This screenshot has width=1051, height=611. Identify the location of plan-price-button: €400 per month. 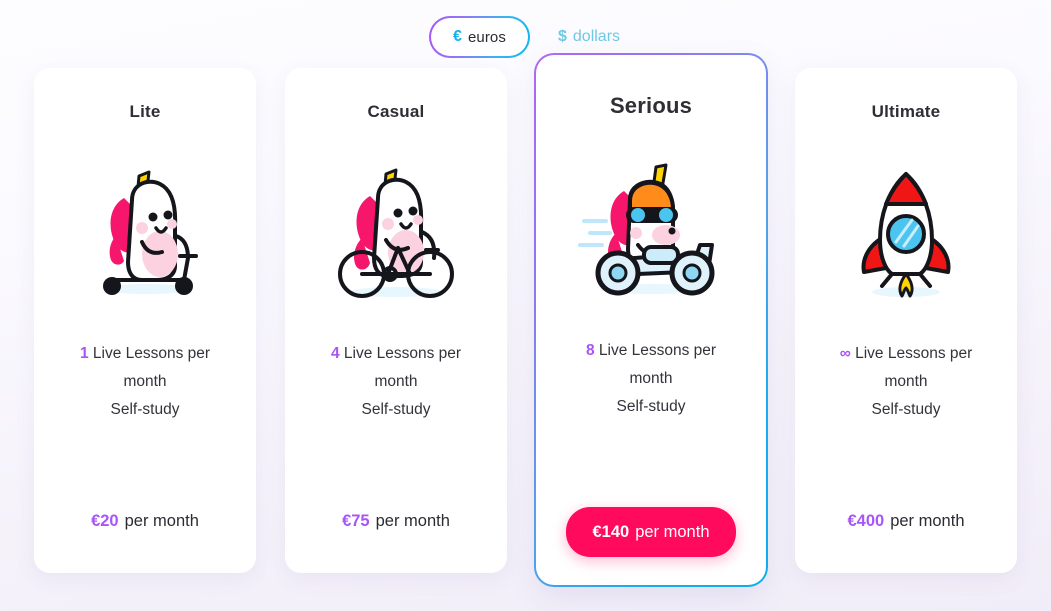
(906, 521).